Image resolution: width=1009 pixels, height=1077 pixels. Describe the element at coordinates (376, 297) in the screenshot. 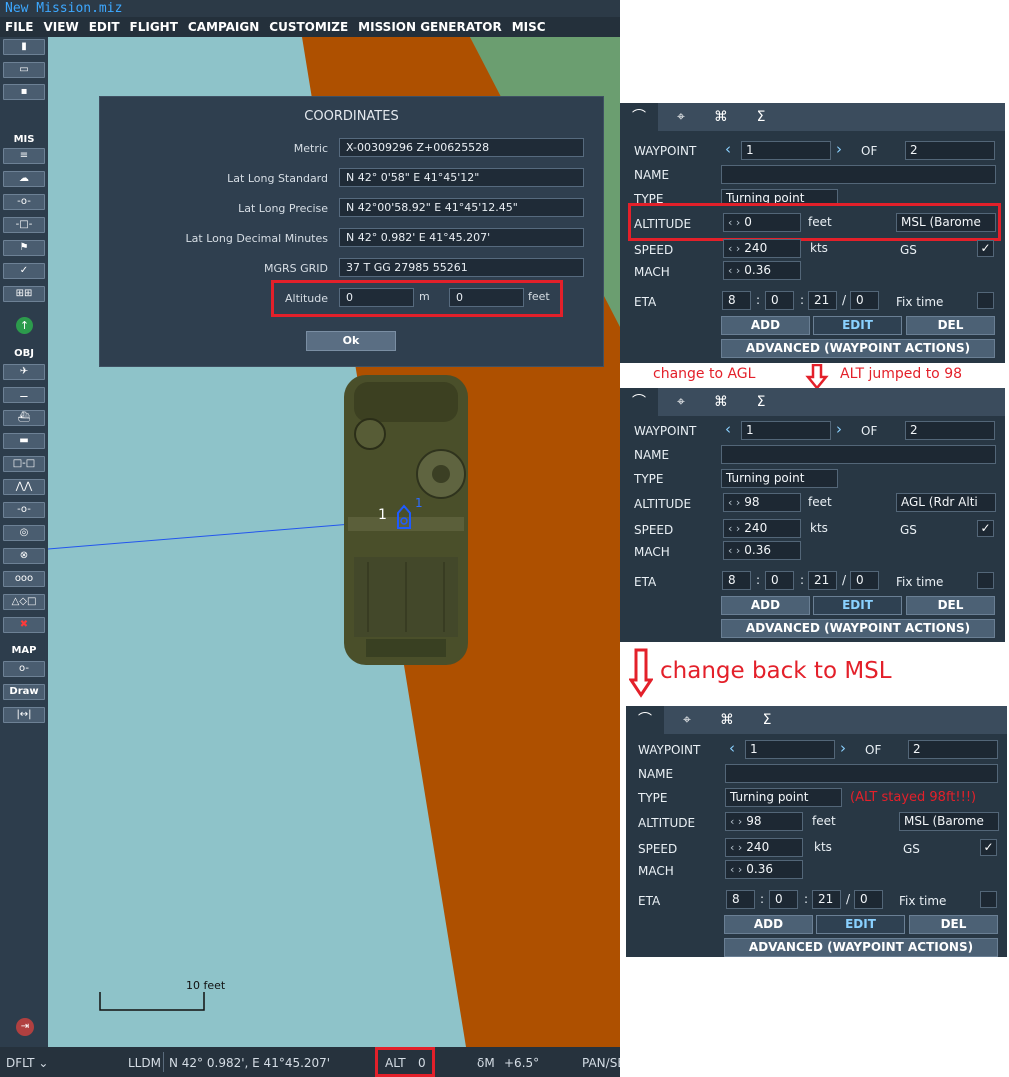

I see `altitude-m-field: 0` at that location.